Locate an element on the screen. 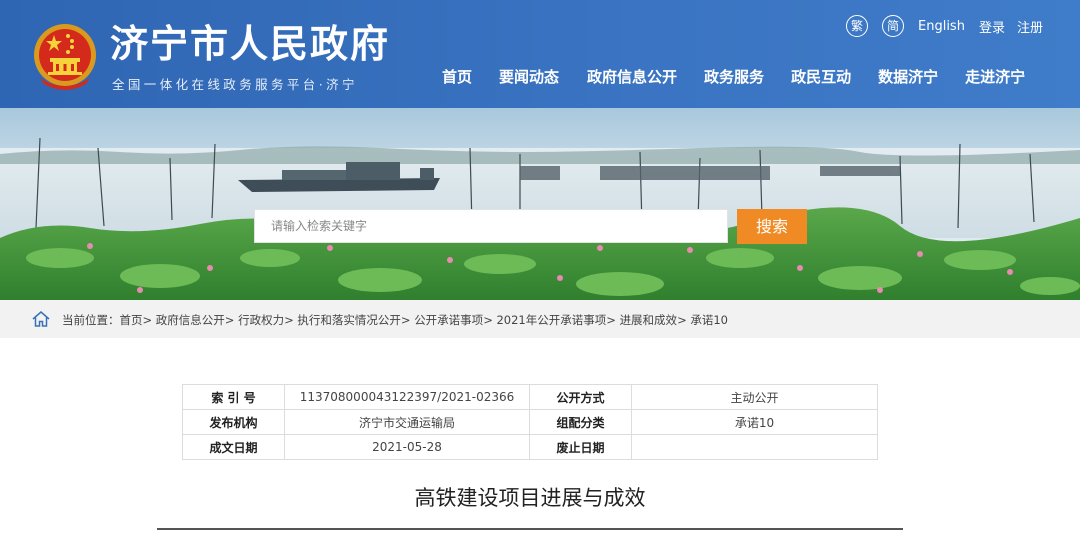  expire-value is located at coordinates (754, 447).